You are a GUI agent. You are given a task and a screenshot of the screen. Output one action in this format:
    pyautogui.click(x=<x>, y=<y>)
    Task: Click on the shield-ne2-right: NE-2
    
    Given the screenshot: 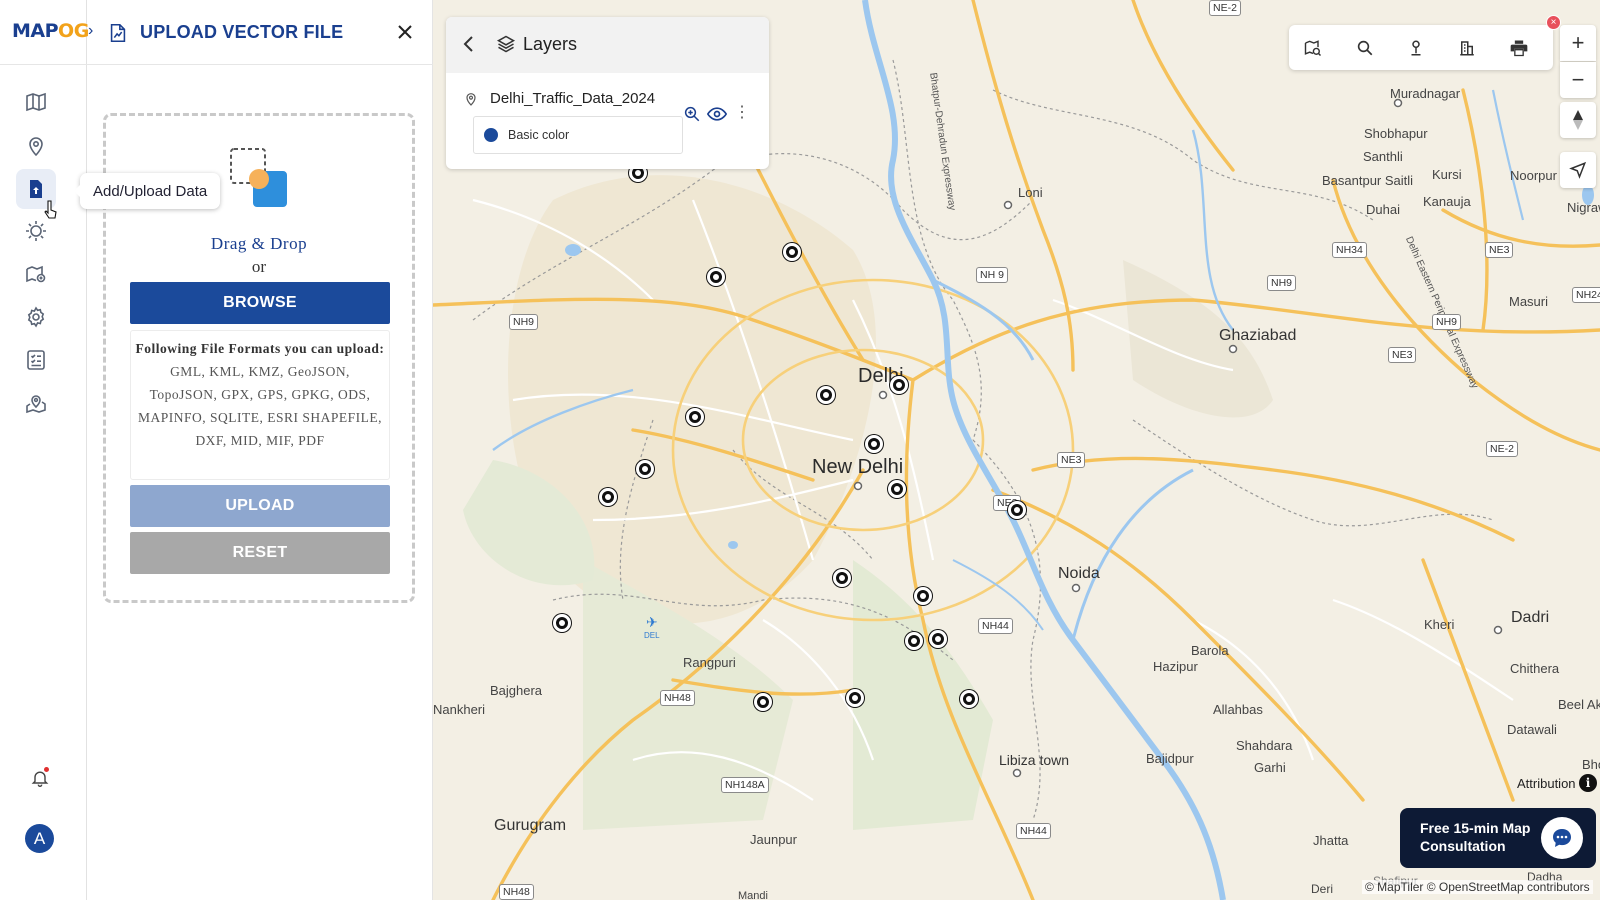 What is the action you would take?
    pyautogui.click(x=1502, y=449)
    